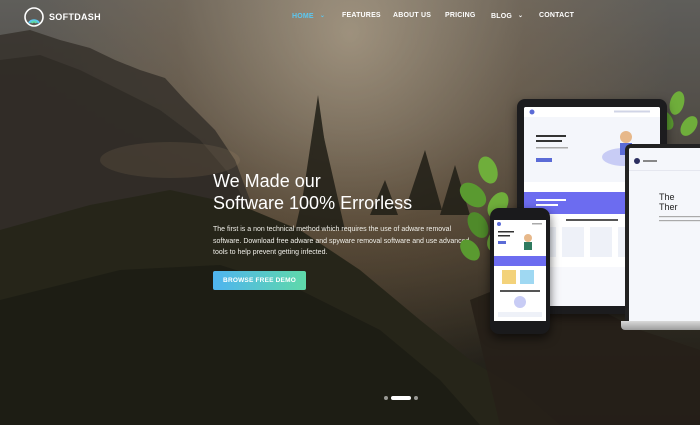 The height and width of the screenshot is (425, 700). I want to click on nav-item-contact: CONTACT, so click(556, 15).